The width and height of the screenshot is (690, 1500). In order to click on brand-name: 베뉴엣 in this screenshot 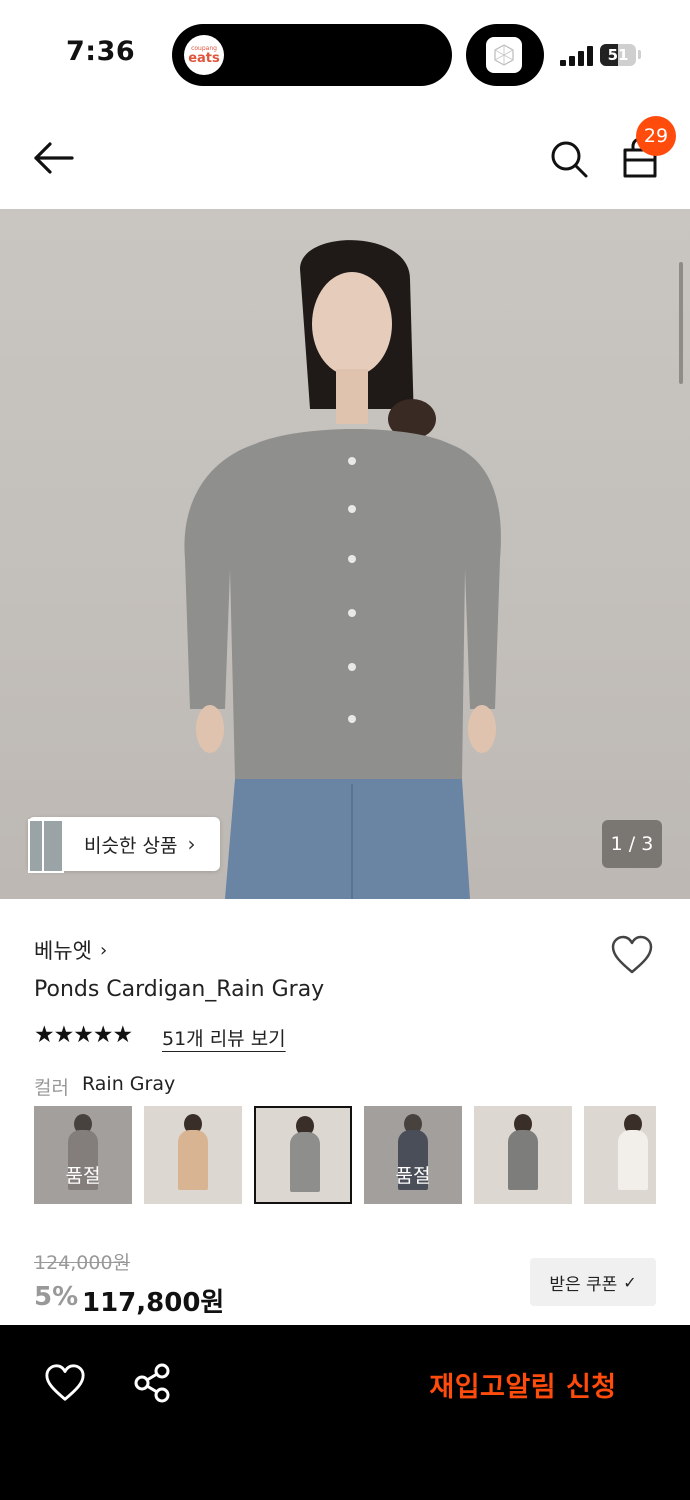, I will do `click(63, 951)`.